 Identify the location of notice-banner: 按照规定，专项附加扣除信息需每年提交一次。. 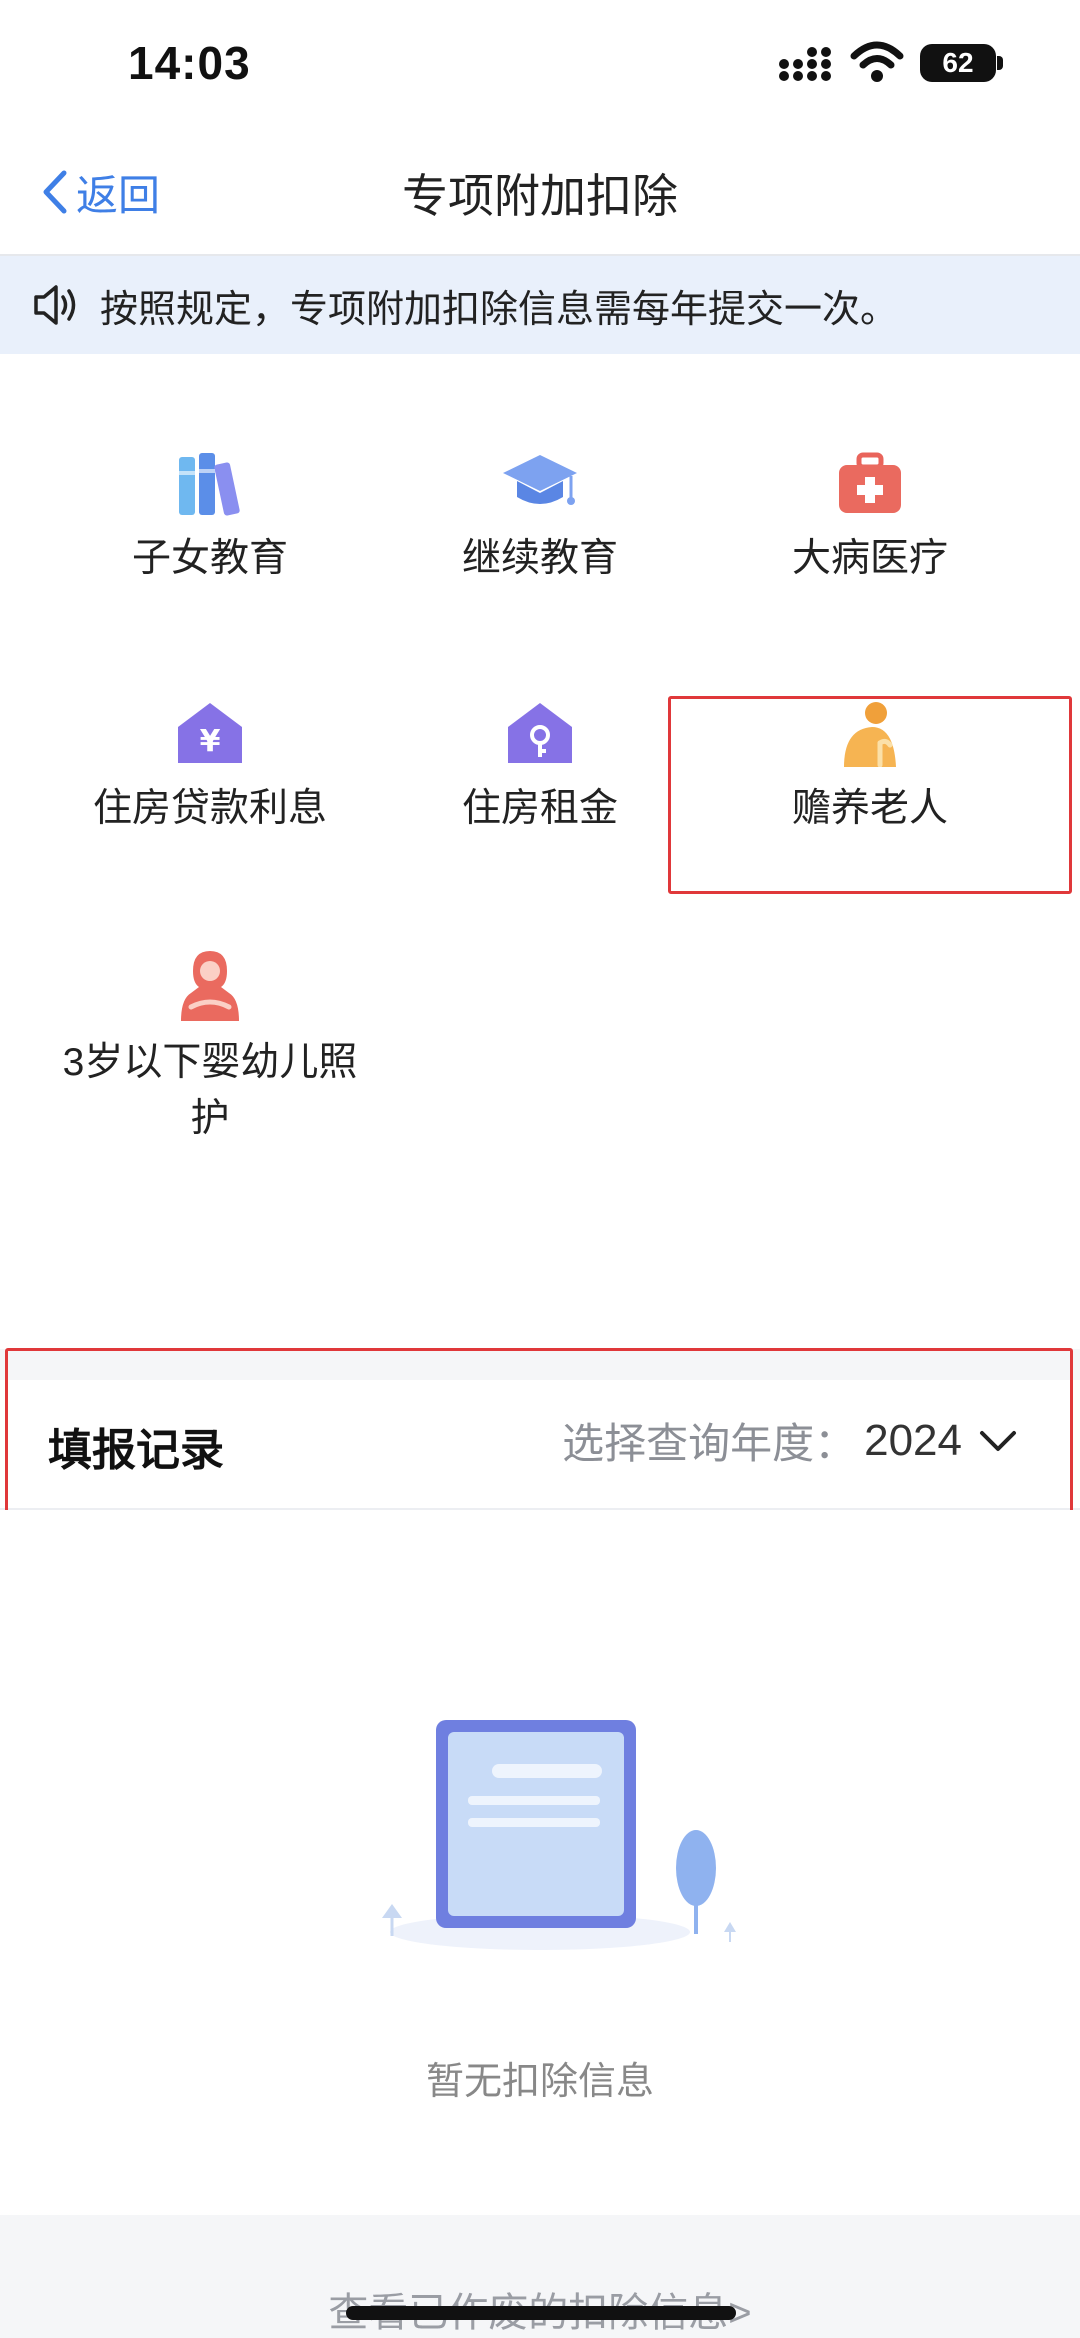
(540, 305).